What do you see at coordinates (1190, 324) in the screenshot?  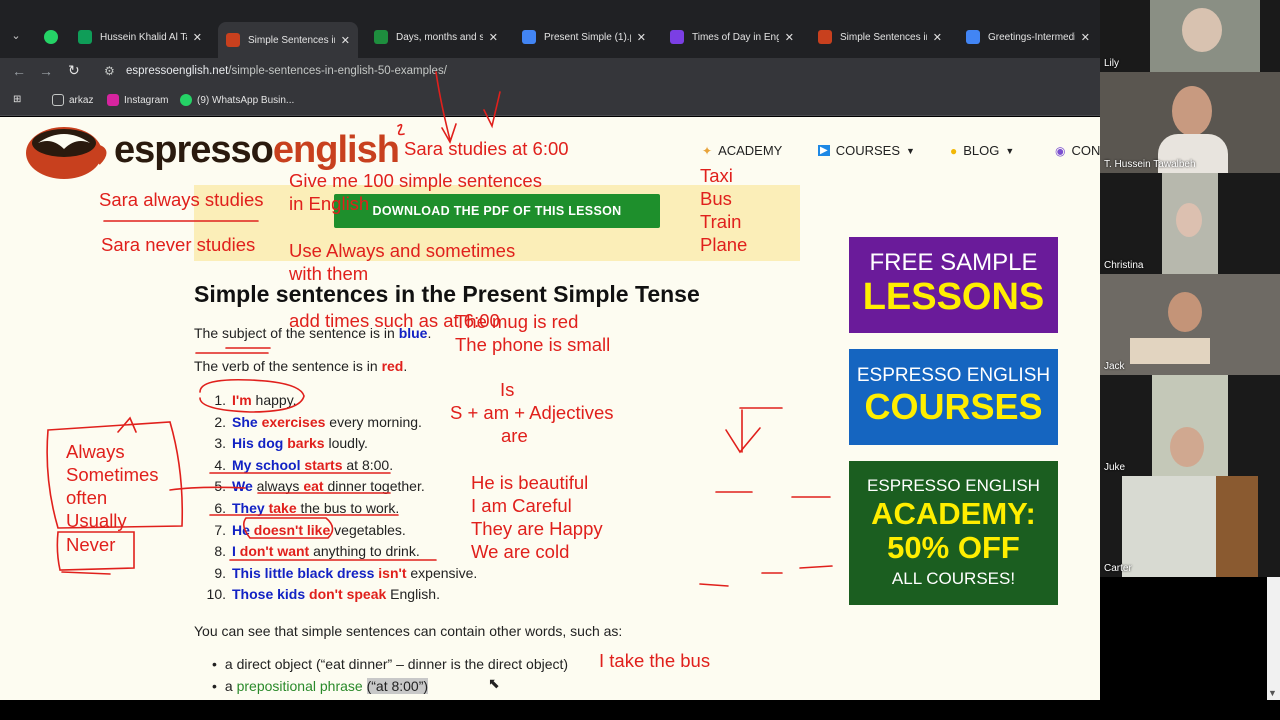 I see `participant-tile: Jack` at bounding box center [1190, 324].